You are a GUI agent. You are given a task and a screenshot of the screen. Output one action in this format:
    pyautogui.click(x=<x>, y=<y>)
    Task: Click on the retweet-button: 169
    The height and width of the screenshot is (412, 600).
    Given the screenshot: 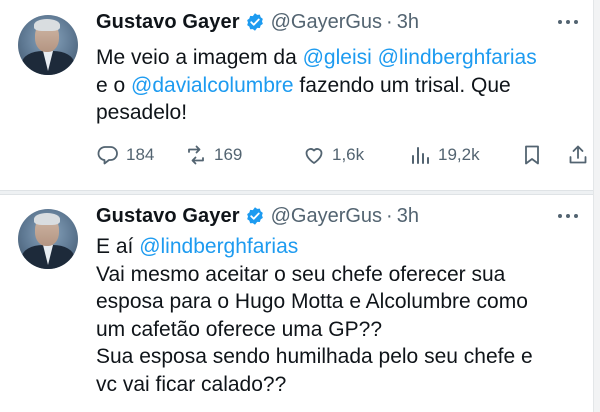 What is the action you would take?
    pyautogui.click(x=213, y=155)
    